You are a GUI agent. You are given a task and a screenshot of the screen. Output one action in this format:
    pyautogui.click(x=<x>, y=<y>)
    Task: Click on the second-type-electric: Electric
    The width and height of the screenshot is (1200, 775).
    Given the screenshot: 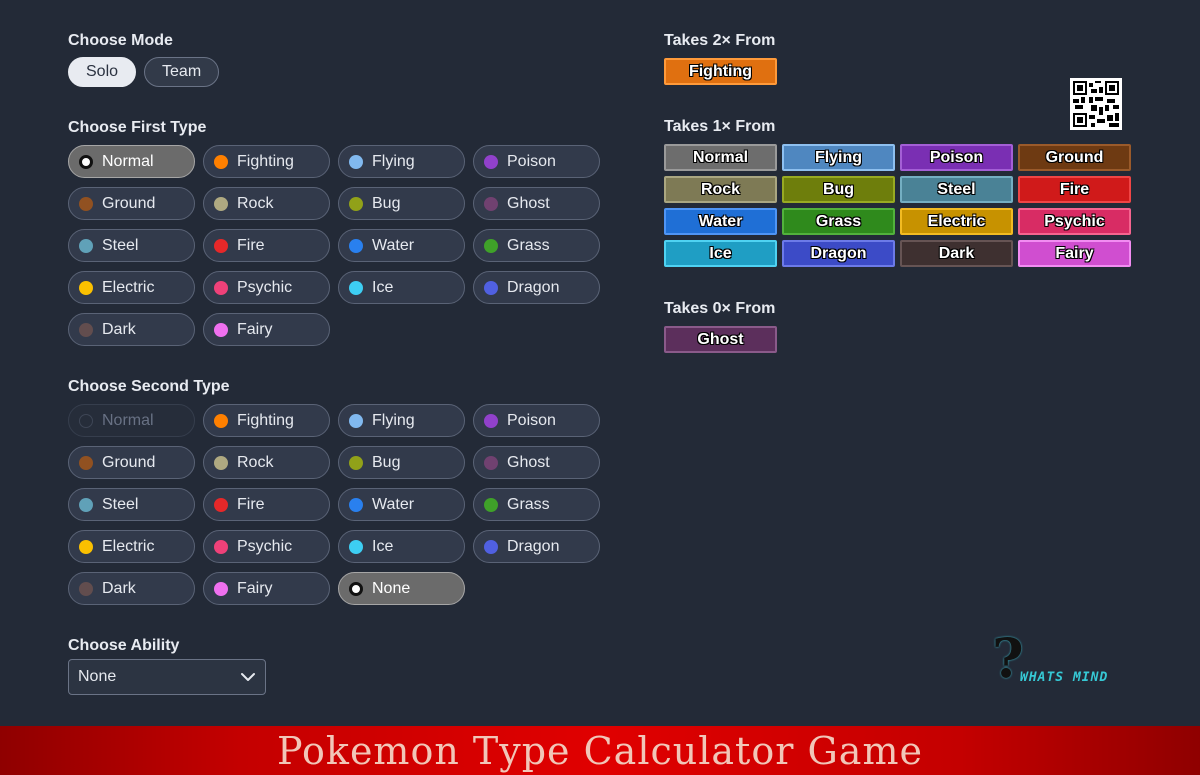 What is the action you would take?
    pyautogui.click(x=131, y=546)
    